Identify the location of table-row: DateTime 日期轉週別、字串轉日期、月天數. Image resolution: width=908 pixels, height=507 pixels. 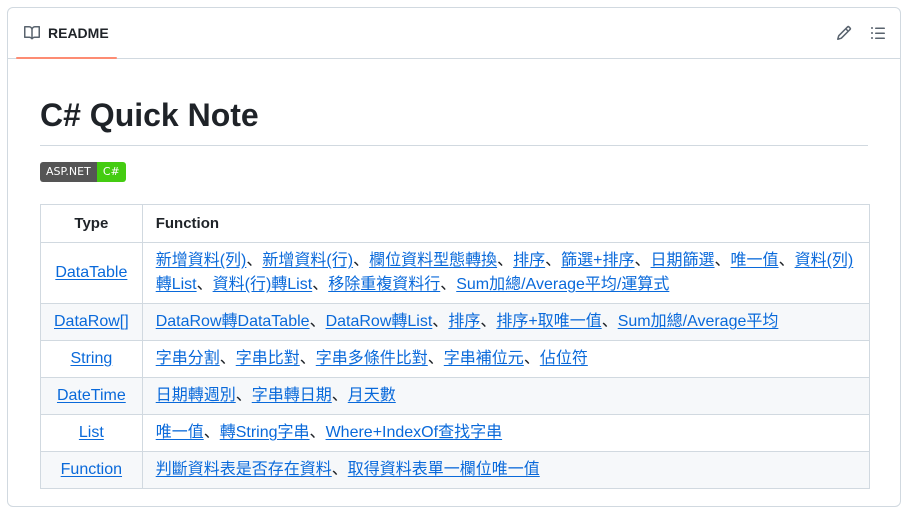
(455, 396).